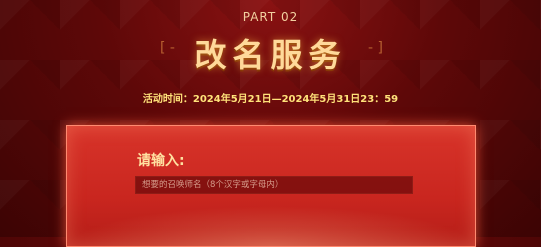 The height and width of the screenshot is (247, 541). I want to click on panel-glow, so click(271, 226).